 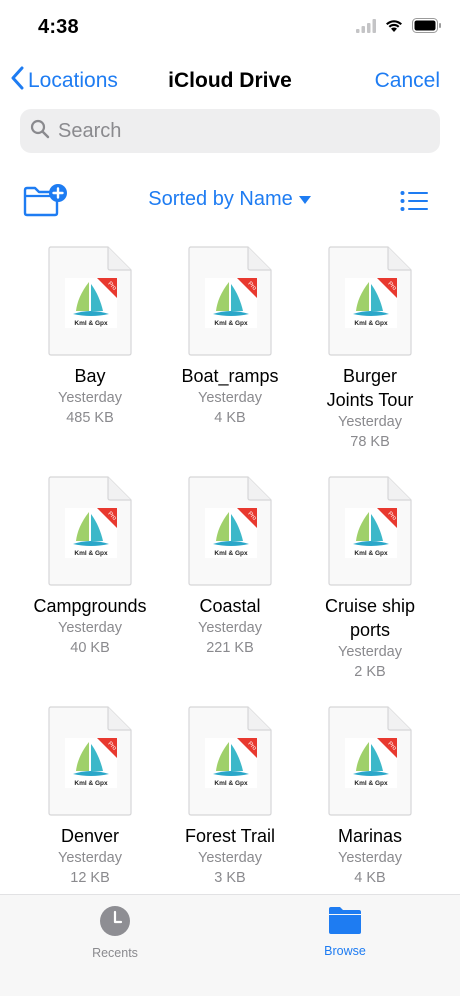 What do you see at coordinates (90, 836) in the screenshot?
I see `file-name: Denver` at bounding box center [90, 836].